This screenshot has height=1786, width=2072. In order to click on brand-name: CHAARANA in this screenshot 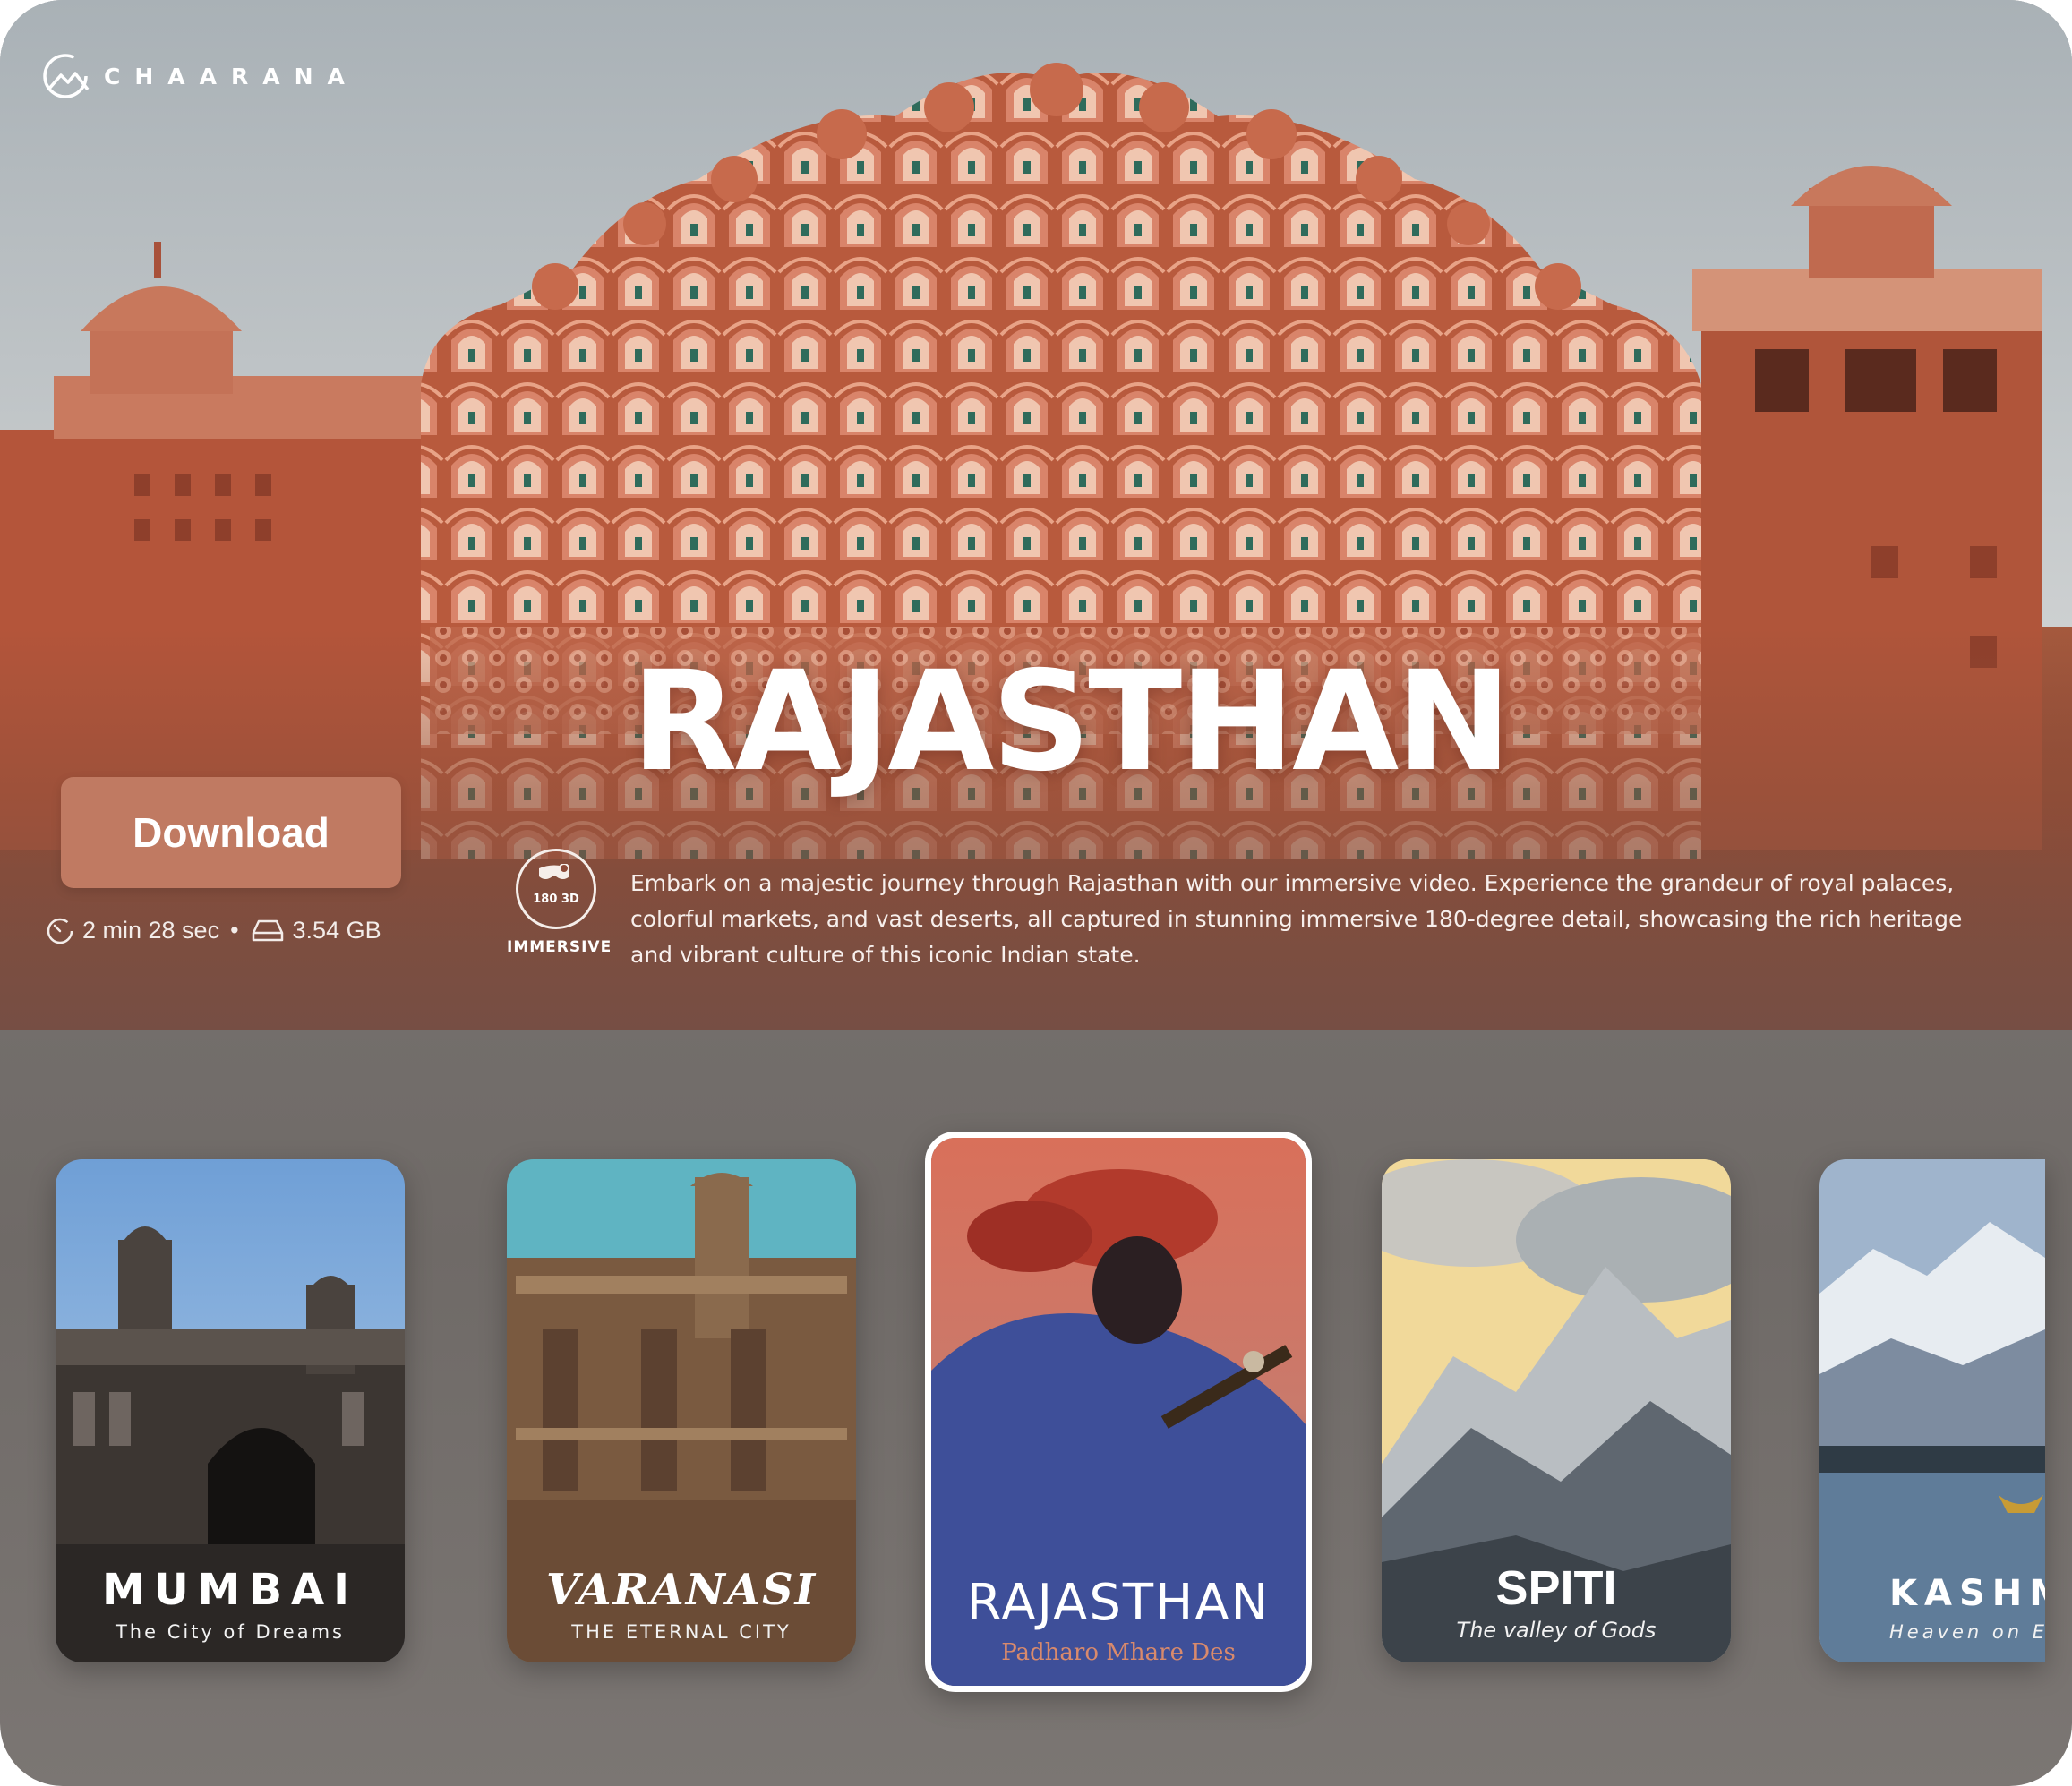, I will do `click(231, 76)`.